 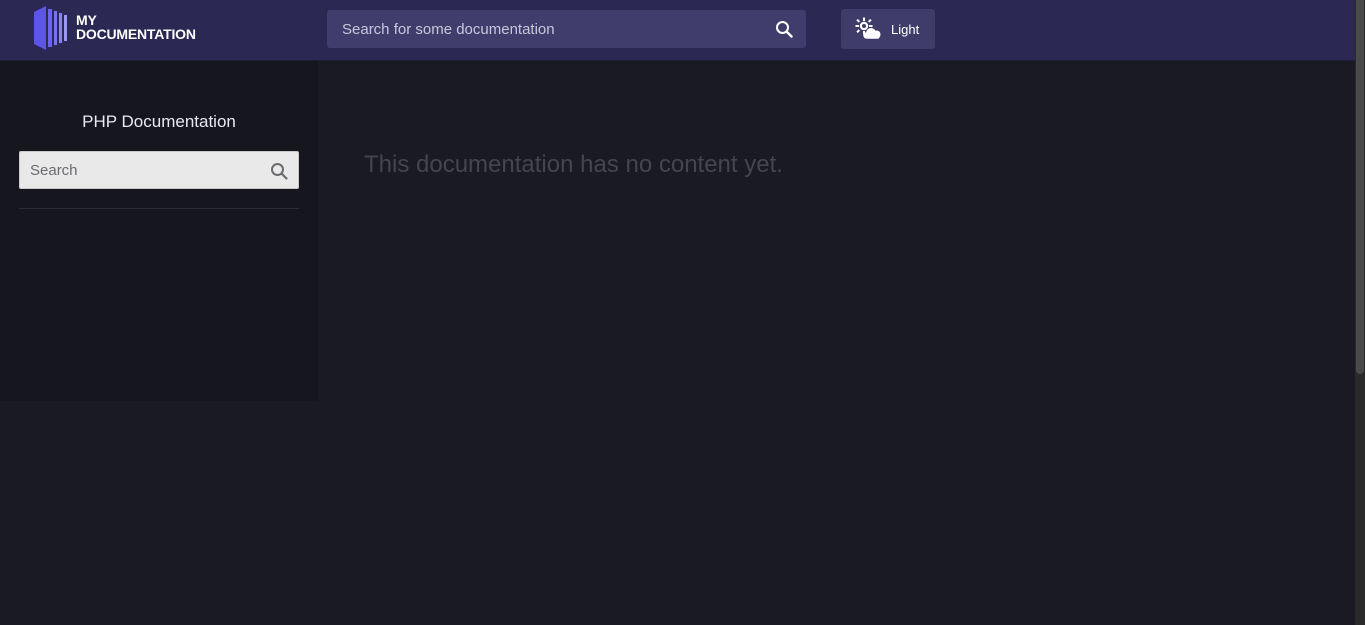 What do you see at coordinates (1360, 187) in the screenshot?
I see `scrollbar-thumb` at bounding box center [1360, 187].